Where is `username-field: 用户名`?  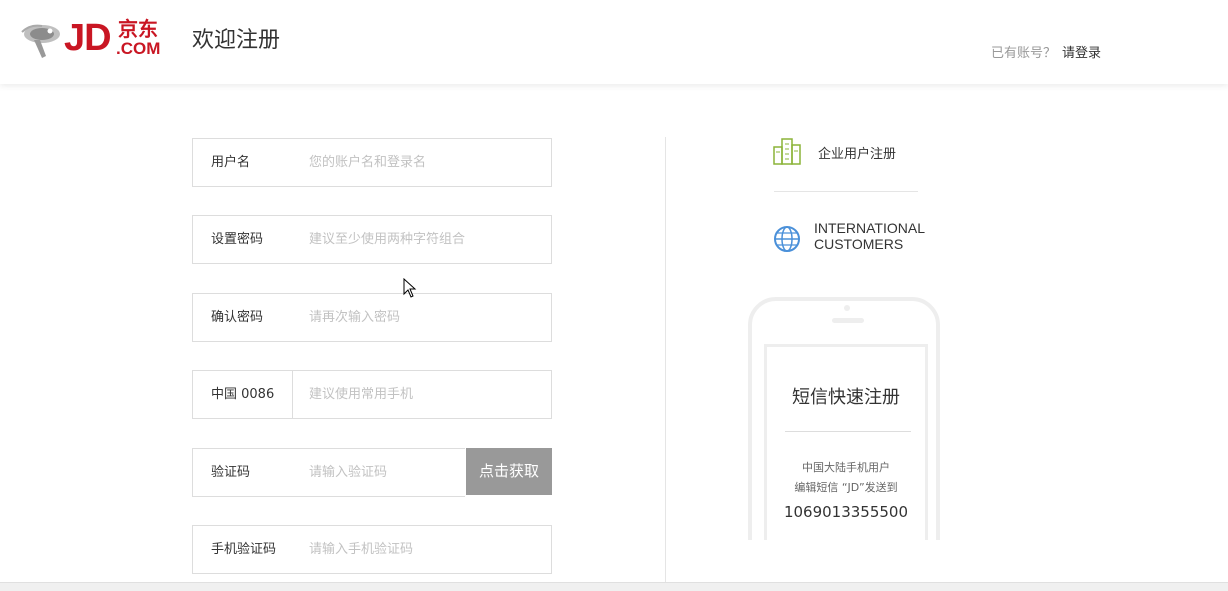 username-field: 用户名 is located at coordinates (372, 162).